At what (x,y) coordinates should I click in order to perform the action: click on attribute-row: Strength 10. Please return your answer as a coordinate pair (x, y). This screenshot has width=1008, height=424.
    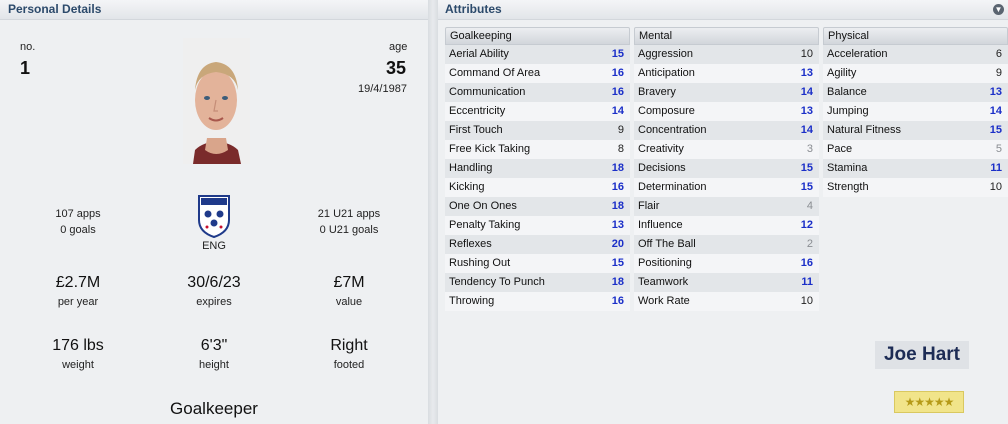
    Looking at the image, I should click on (915, 187).